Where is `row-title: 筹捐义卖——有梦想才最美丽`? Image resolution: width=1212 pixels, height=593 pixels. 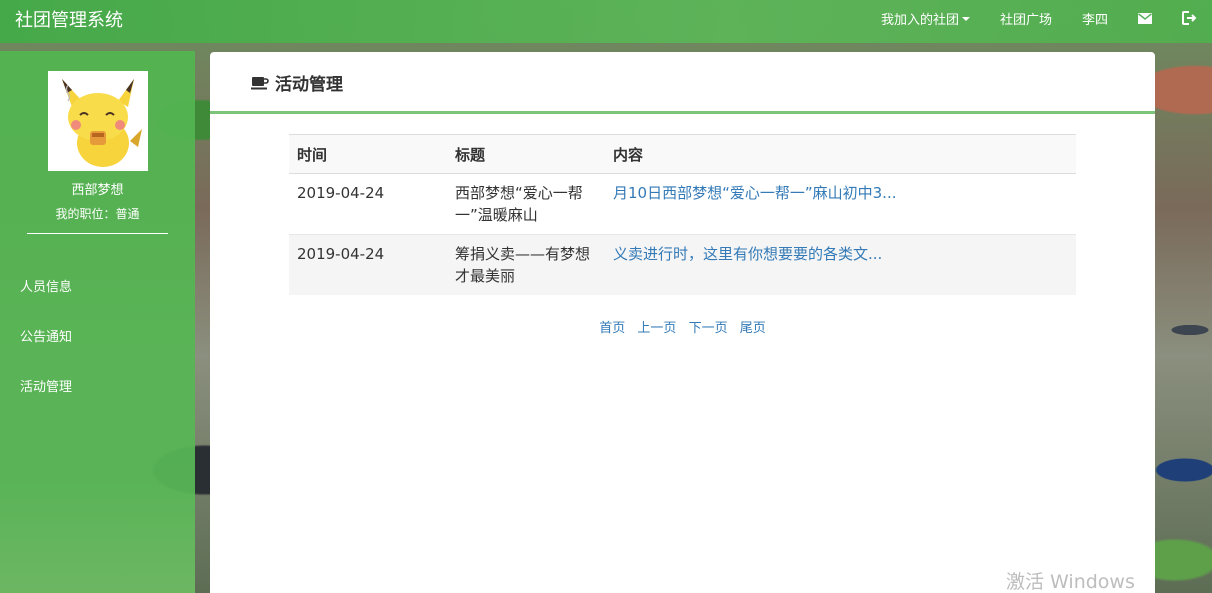
row-title: 筹捐义卖——有梦想才最美丽 is located at coordinates (526, 264).